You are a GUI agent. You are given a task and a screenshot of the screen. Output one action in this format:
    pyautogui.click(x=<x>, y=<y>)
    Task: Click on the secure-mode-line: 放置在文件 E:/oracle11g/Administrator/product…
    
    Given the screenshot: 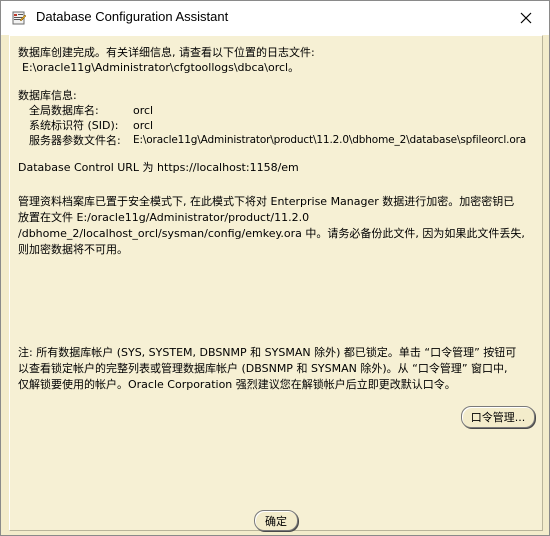 What is the action you would take?
    pyautogui.click(x=164, y=217)
    